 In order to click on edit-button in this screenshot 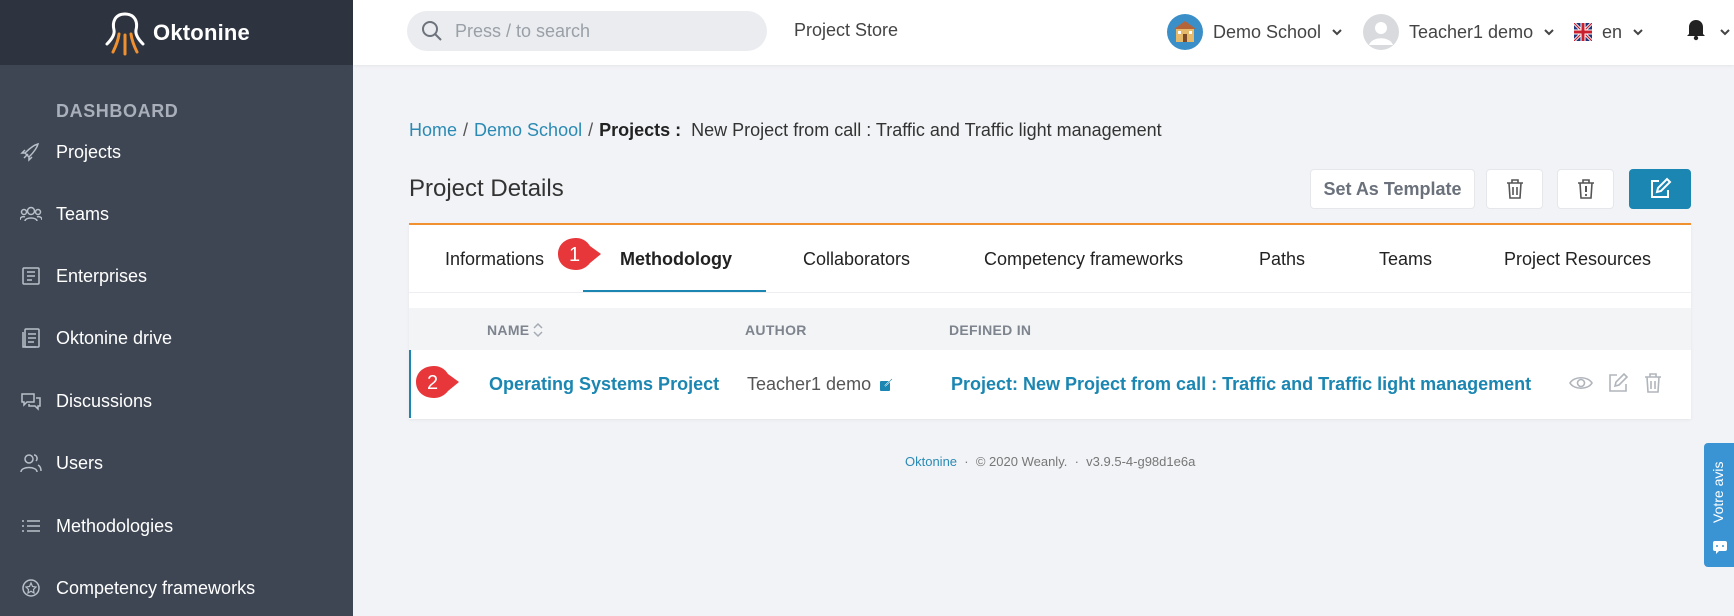, I will do `click(1660, 189)`.